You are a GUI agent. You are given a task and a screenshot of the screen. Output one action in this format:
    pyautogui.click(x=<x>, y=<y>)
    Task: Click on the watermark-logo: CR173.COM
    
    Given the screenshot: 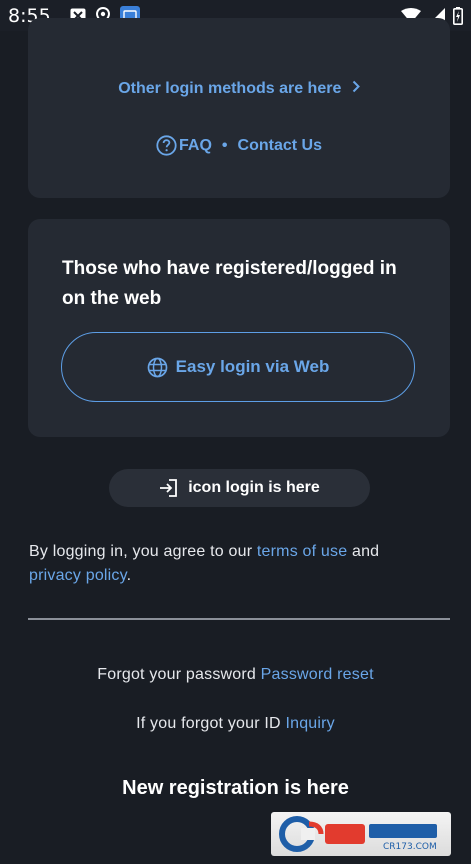 What is the action you would take?
    pyautogui.click(x=361, y=834)
    